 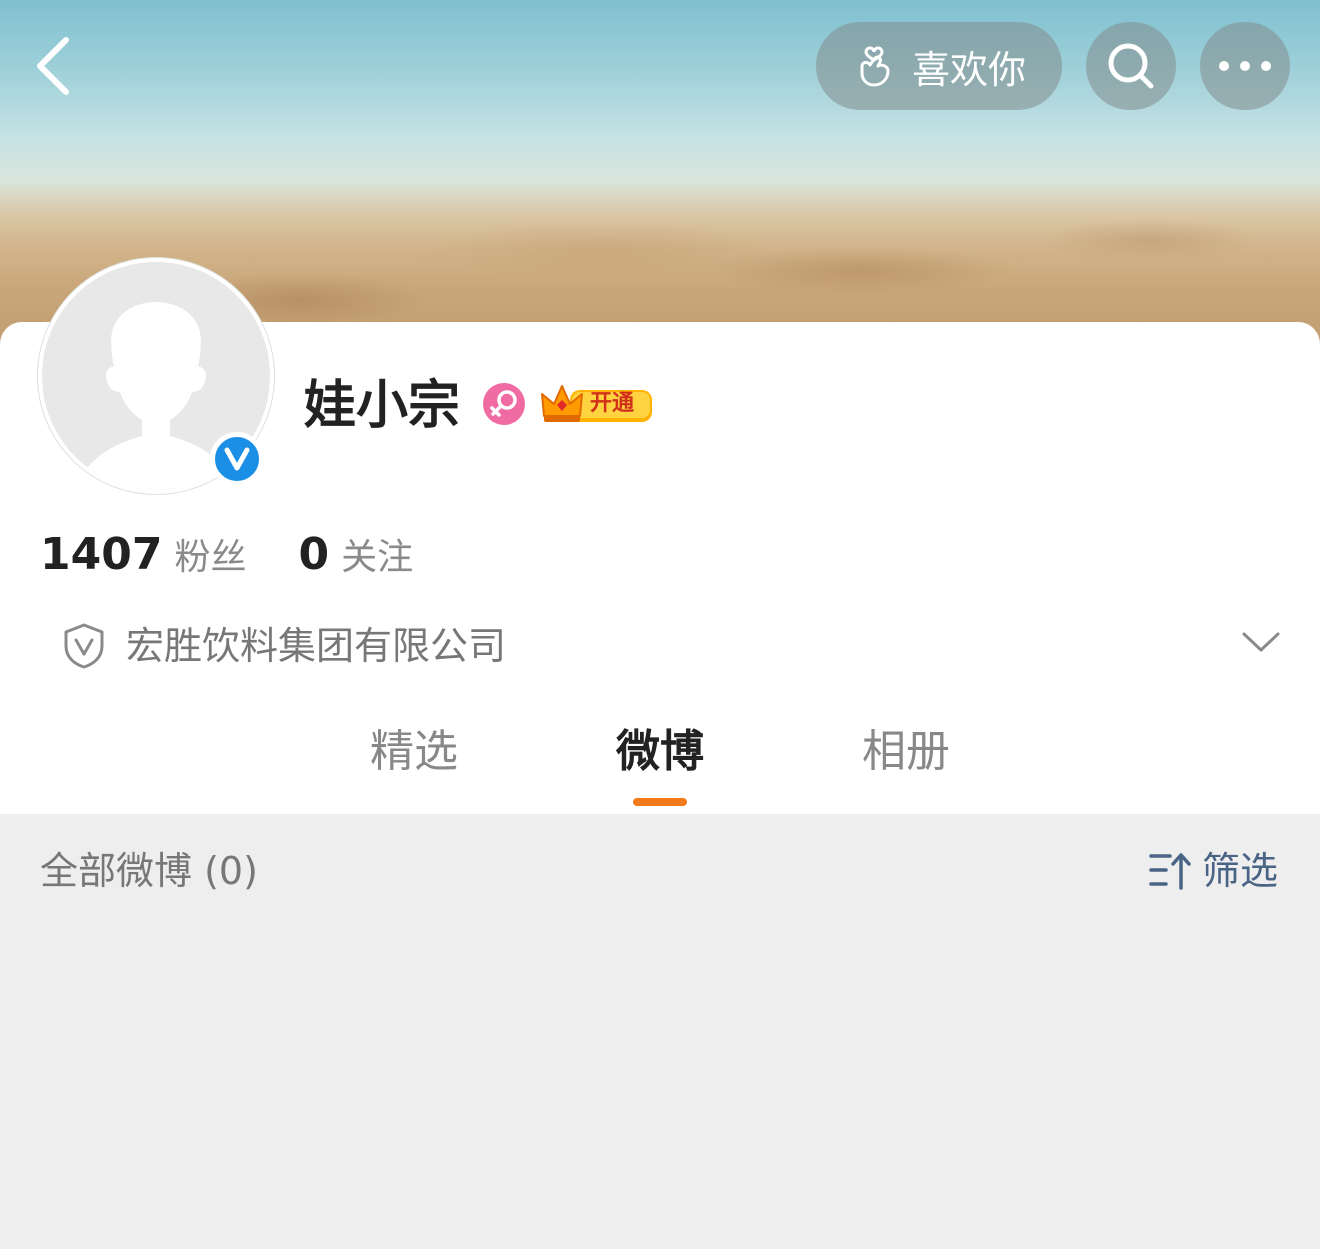 I want to click on following-label: 关注, so click(x=377, y=554).